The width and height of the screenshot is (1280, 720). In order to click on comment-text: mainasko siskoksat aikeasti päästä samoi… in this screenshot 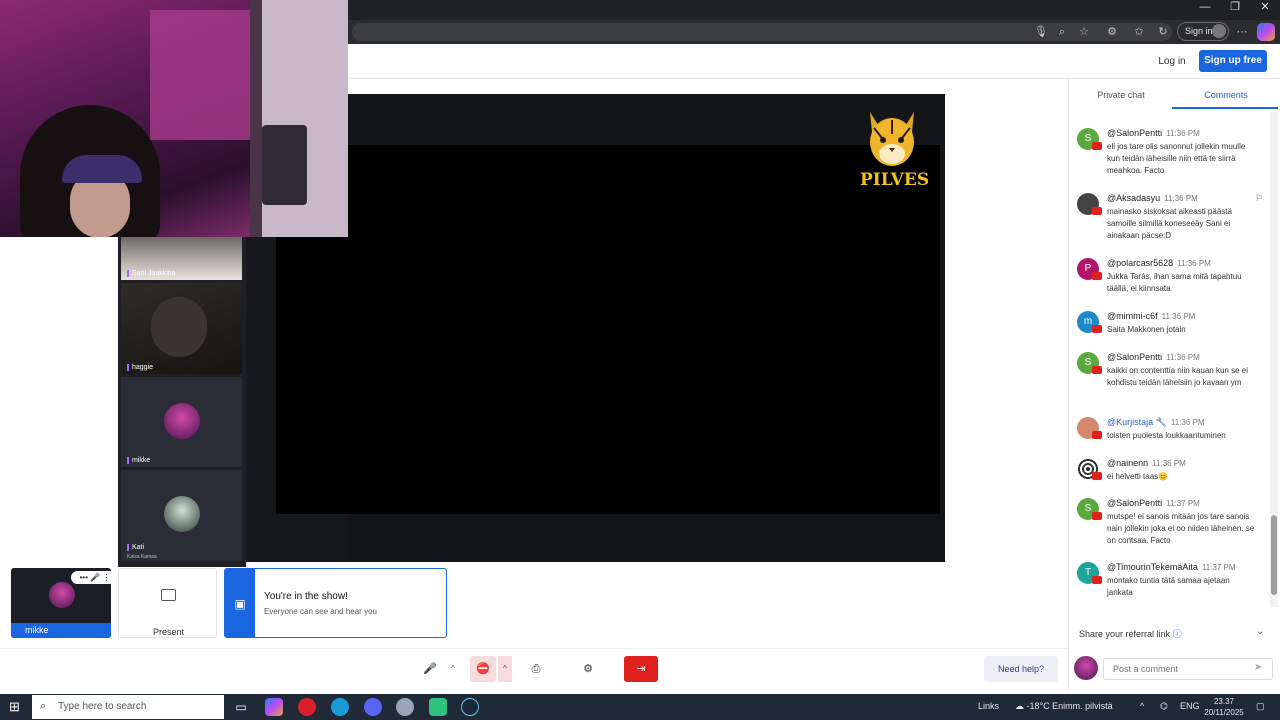, I will do `click(1169, 223)`.